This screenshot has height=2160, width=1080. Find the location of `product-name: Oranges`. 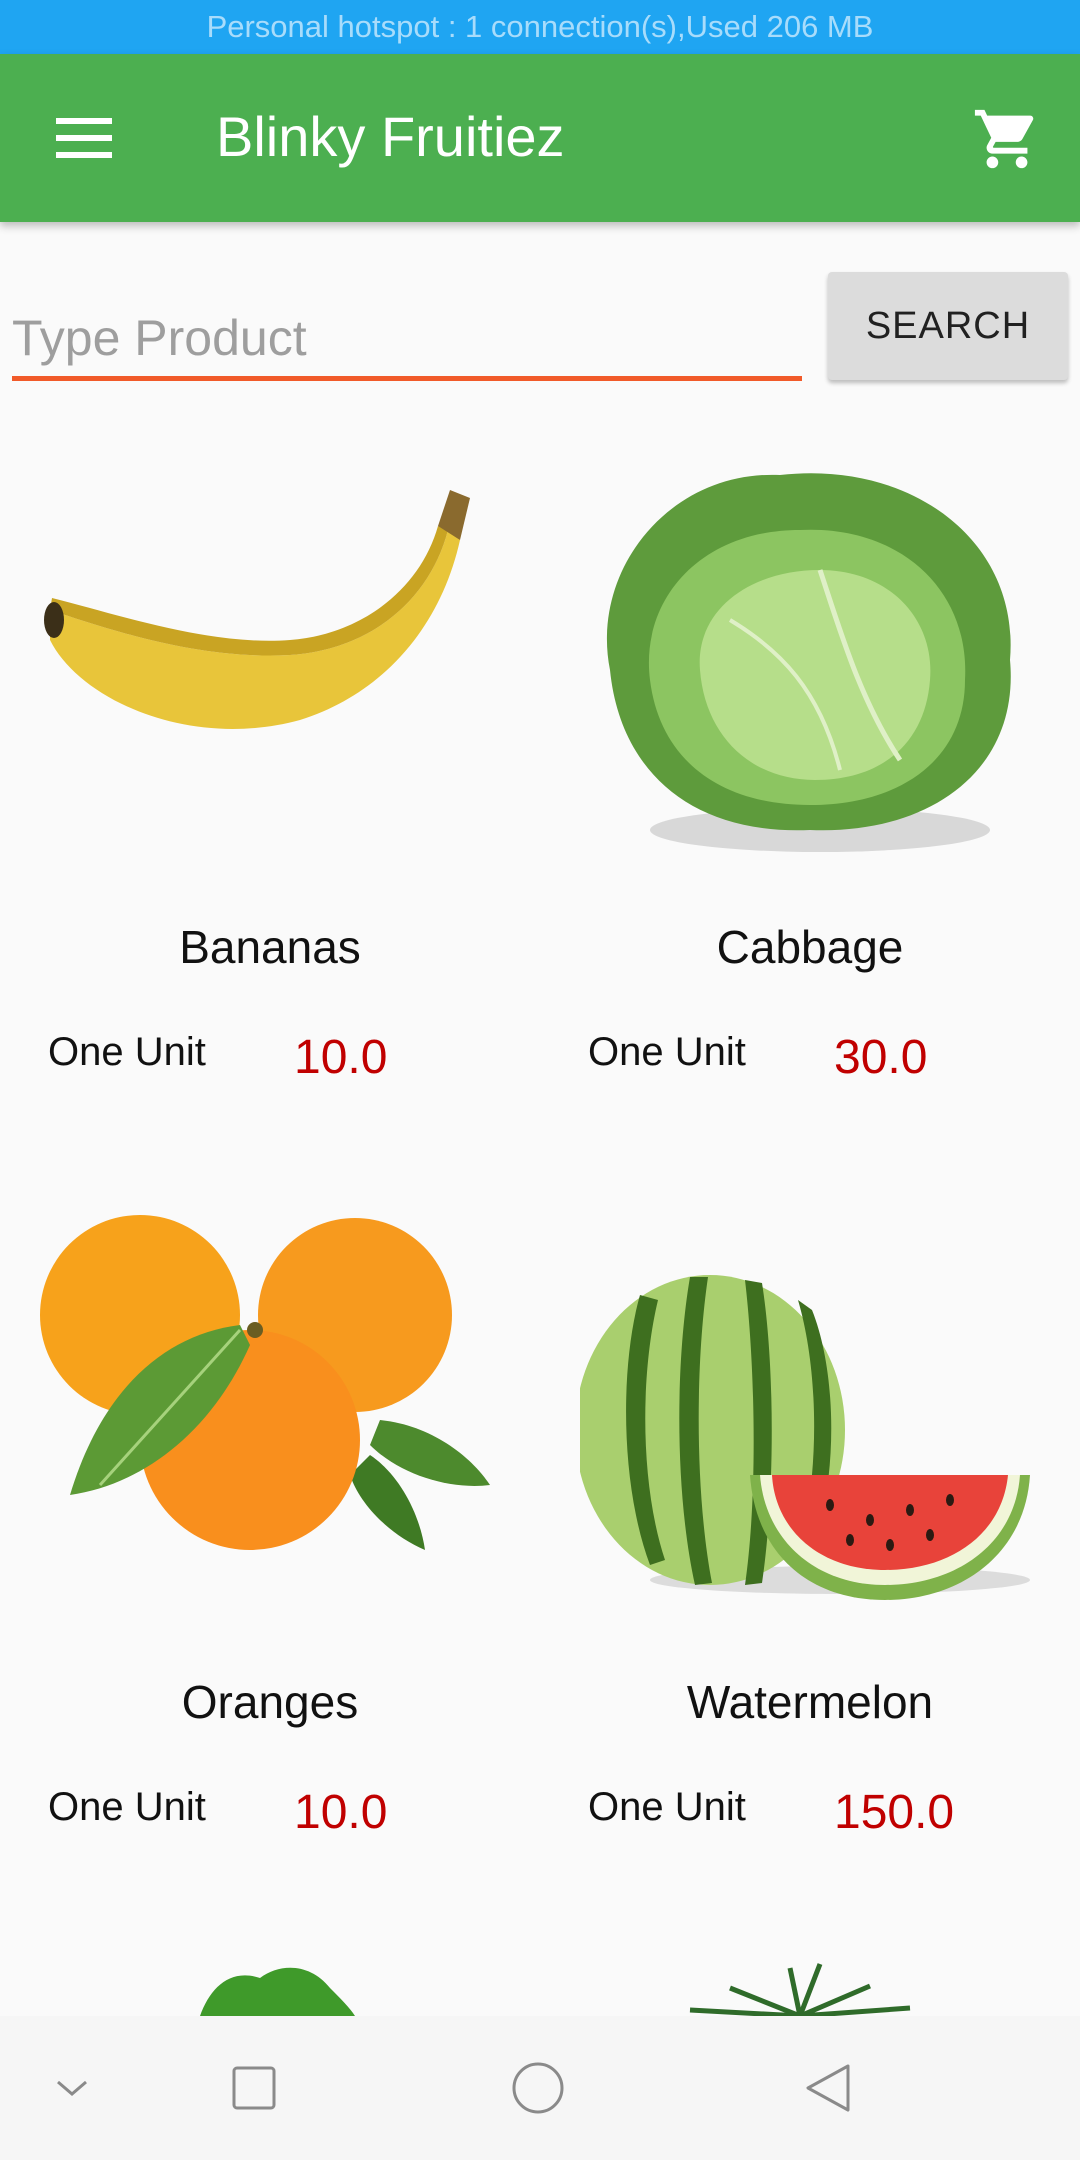

product-name: Oranges is located at coordinates (270, 1702).